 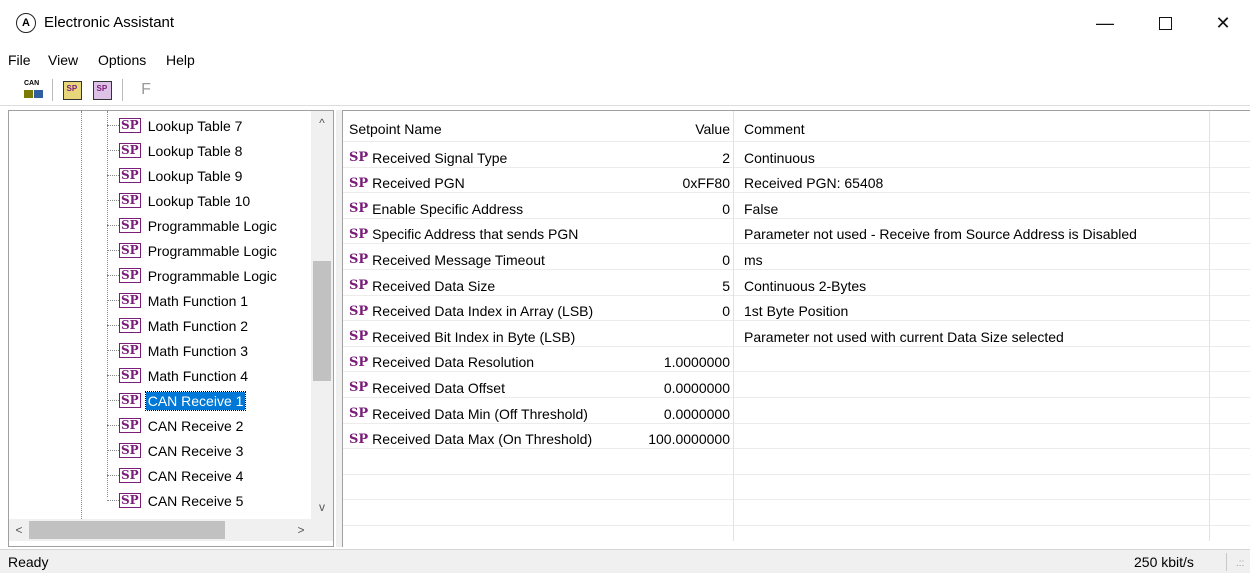 What do you see at coordinates (636, 285) in the screenshot?
I see `setpoint-value-cell: 5` at bounding box center [636, 285].